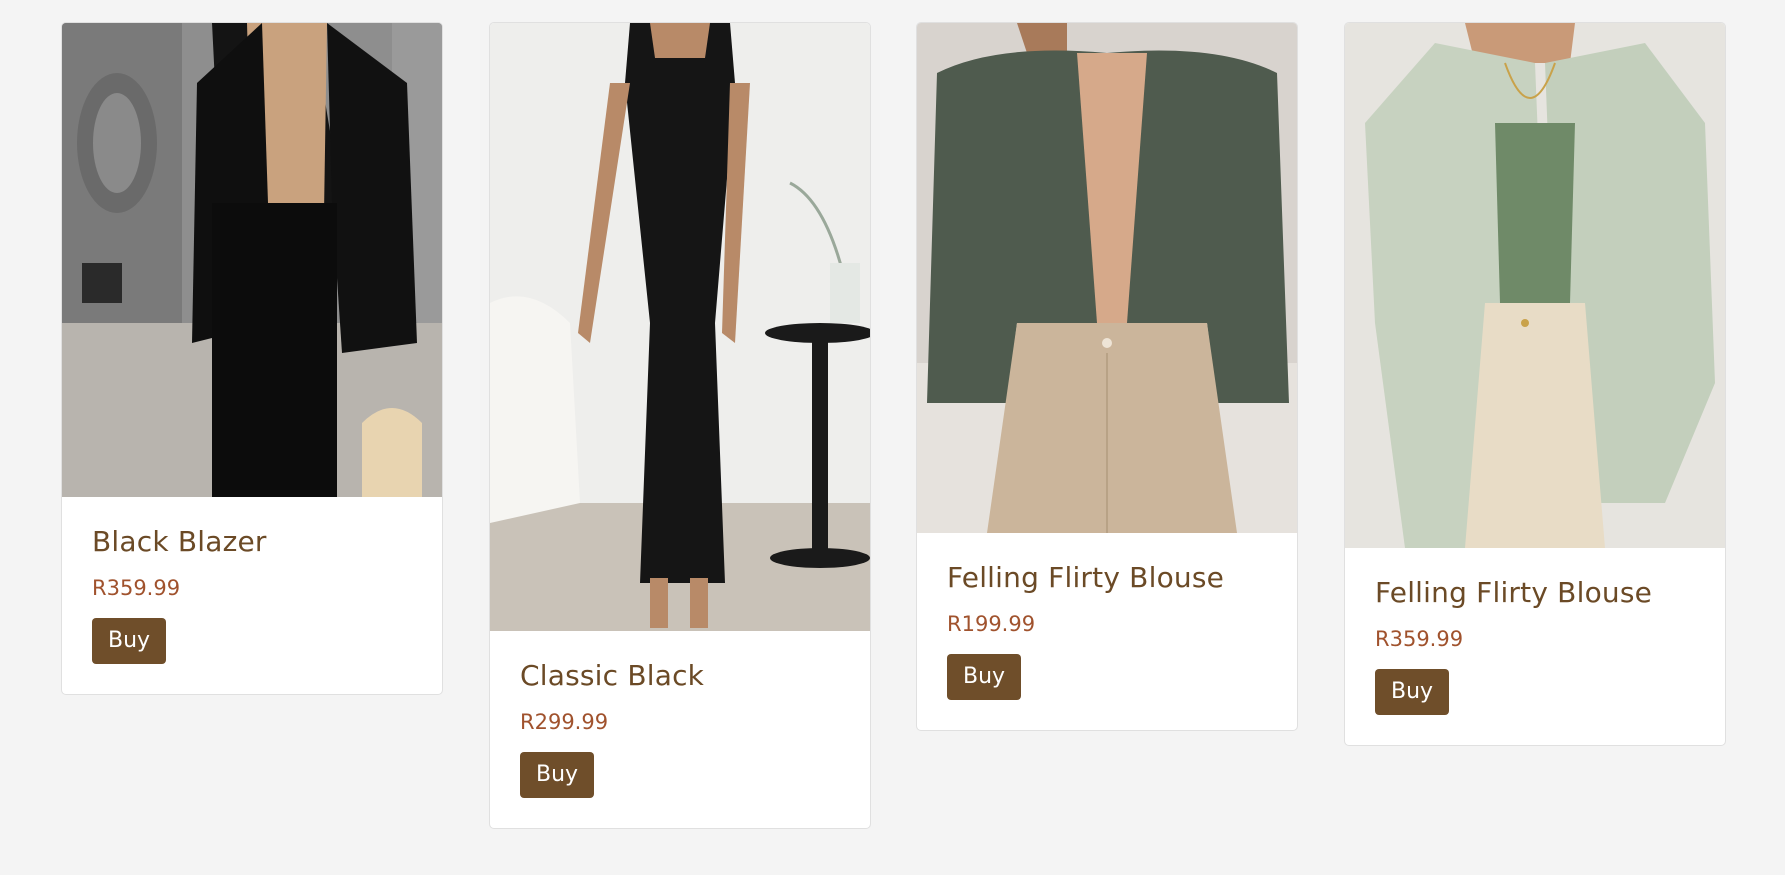 This screenshot has width=1785, height=875. Describe the element at coordinates (564, 722) in the screenshot. I see `product-price: R299.99` at that location.